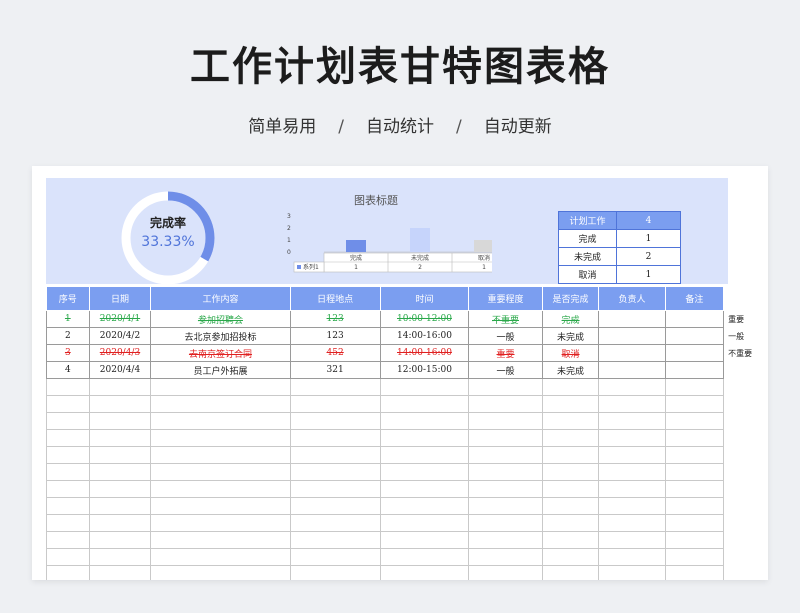  I want to click on cell-index: 2, so click(68, 336).